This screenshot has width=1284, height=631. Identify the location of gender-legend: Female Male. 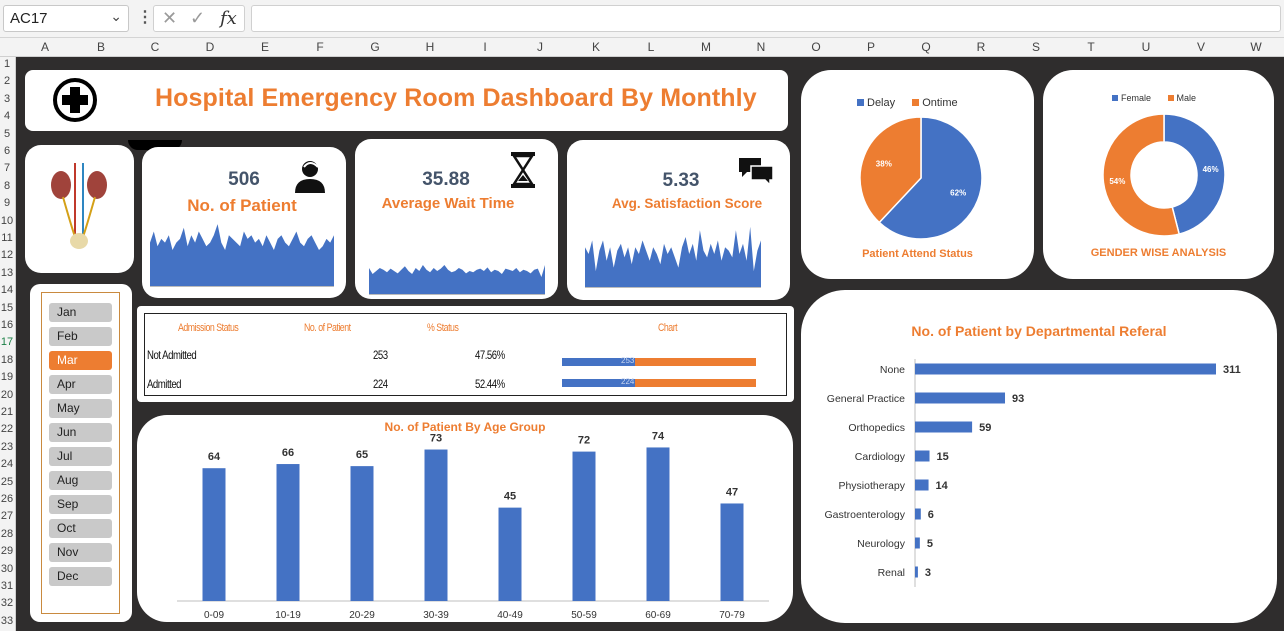
(1154, 98).